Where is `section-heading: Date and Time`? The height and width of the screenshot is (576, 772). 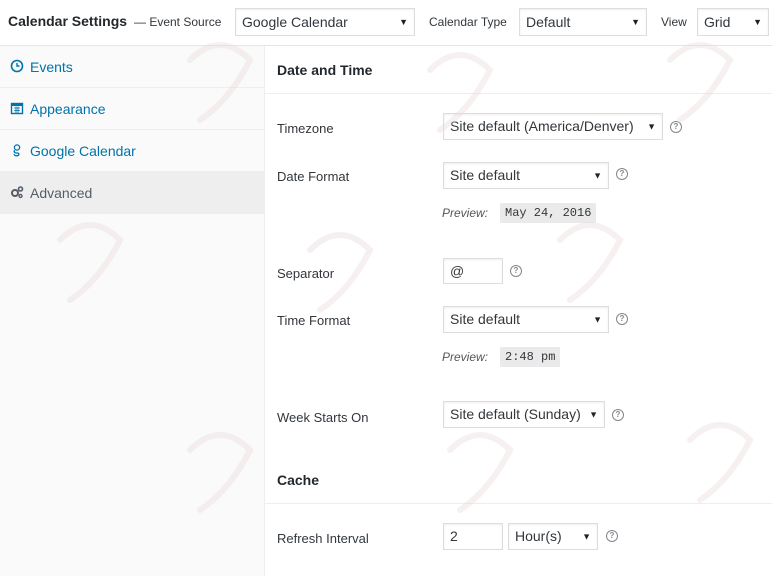 section-heading: Date and Time is located at coordinates (325, 70).